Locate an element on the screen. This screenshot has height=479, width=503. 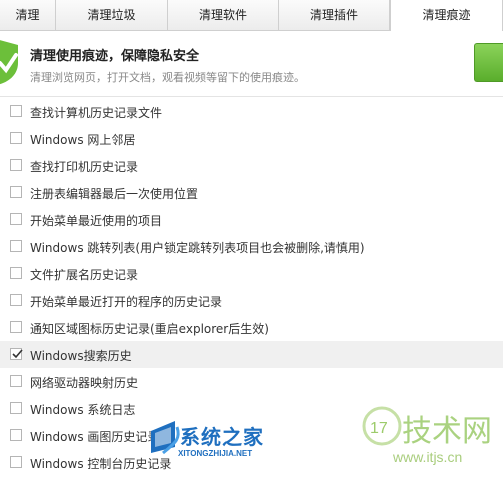
watermark-xitongzhijia-url: XITONGZHIJIA.NET is located at coordinates (215, 453).